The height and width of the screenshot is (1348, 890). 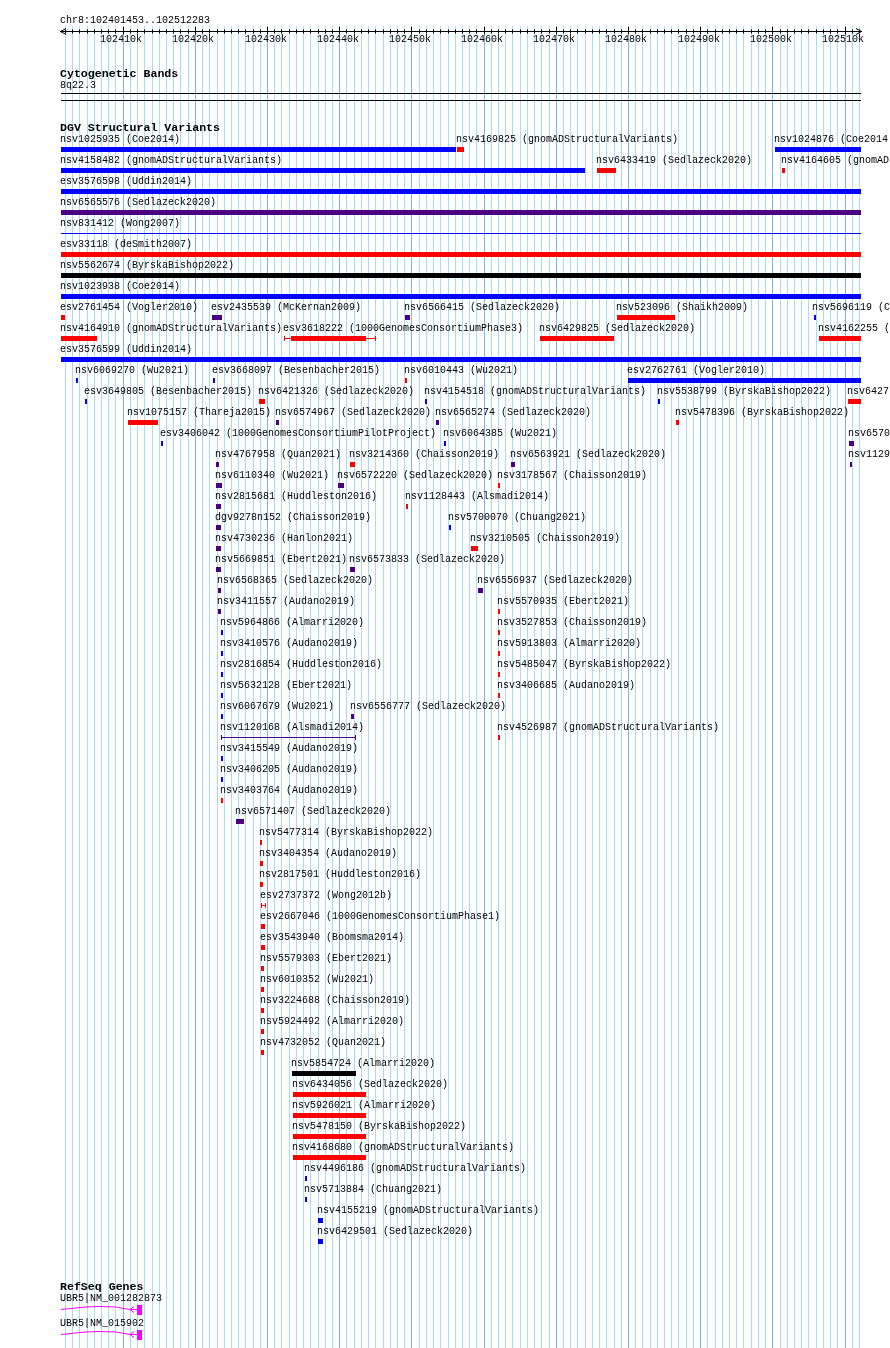 I want to click on variant-label: nsv6064385 (Wu2021), so click(x=500, y=434).